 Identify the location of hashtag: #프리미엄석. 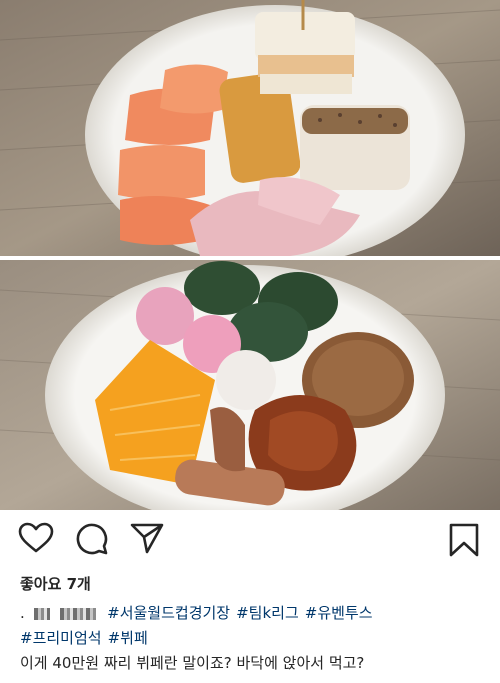
(61, 638).